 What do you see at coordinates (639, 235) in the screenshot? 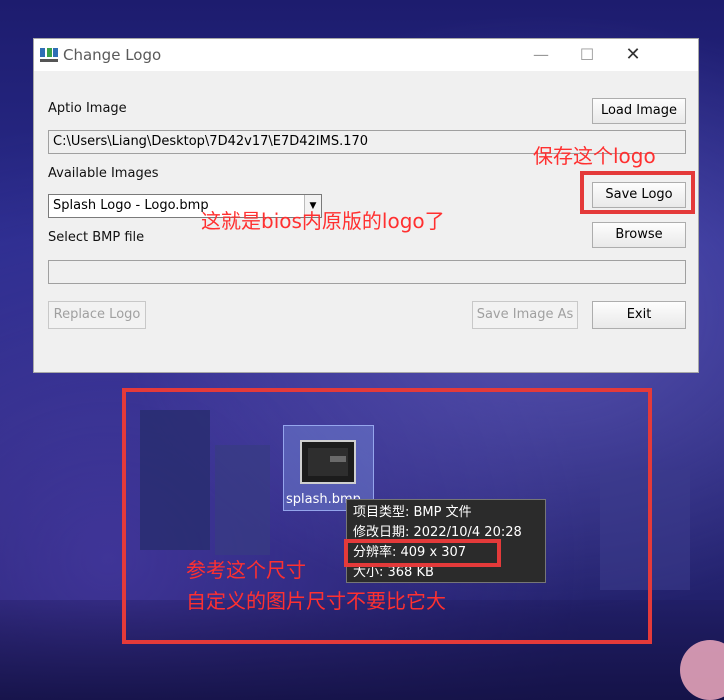
I see `browse-button: Browse` at bounding box center [639, 235].